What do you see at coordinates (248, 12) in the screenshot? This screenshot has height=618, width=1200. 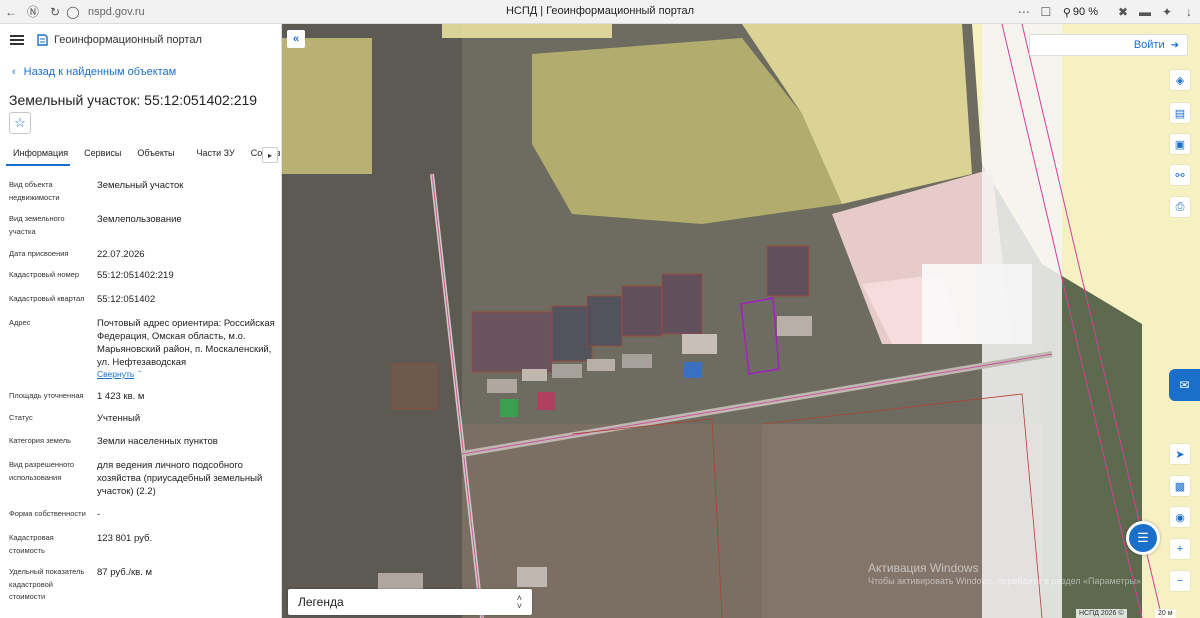 I see `address-bar: nspd.gov.ru` at bounding box center [248, 12].